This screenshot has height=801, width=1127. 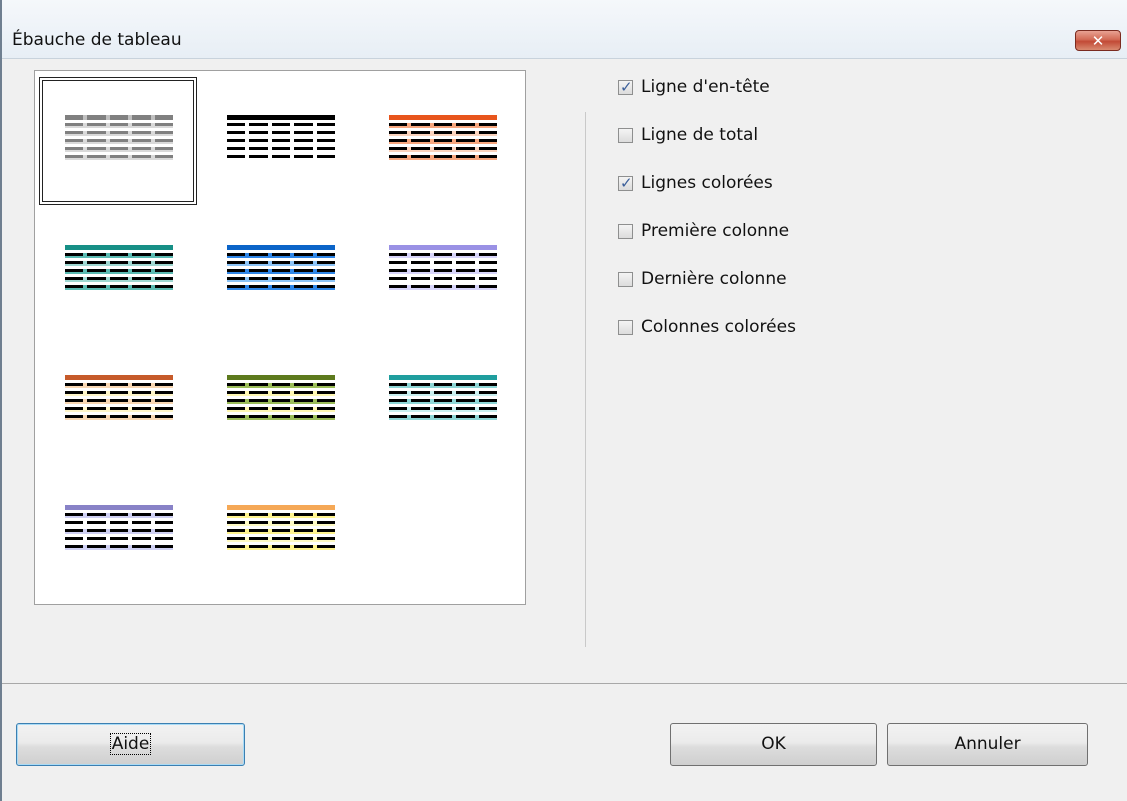 What do you see at coordinates (694, 87) in the screenshot?
I see `option-0: ✓ Ligne d'en-tête` at bounding box center [694, 87].